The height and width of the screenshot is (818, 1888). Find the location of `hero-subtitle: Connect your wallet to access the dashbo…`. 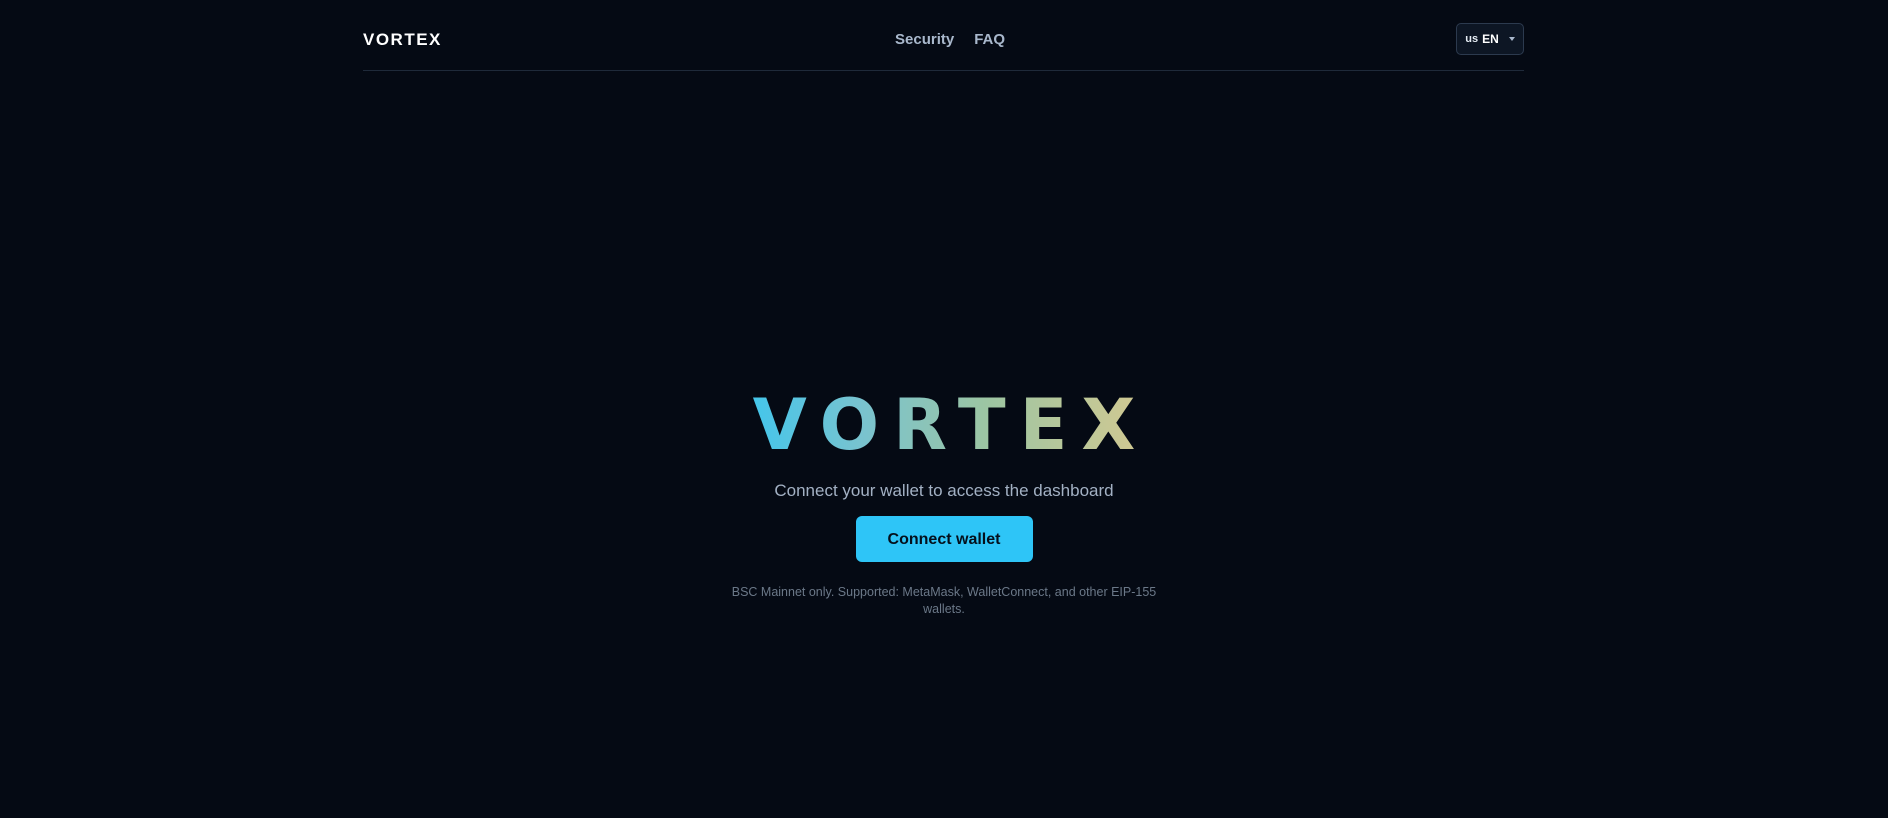

hero-subtitle: Connect your wallet to access the dashbo… is located at coordinates (944, 490).